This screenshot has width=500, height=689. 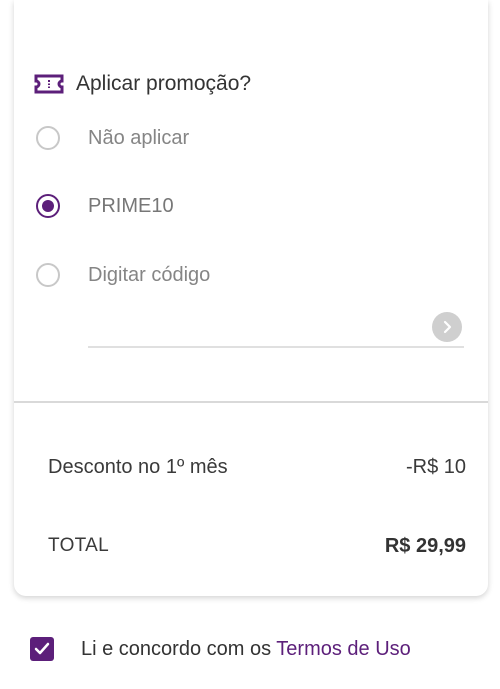 I want to click on total-label: TOTAL, so click(x=78, y=545).